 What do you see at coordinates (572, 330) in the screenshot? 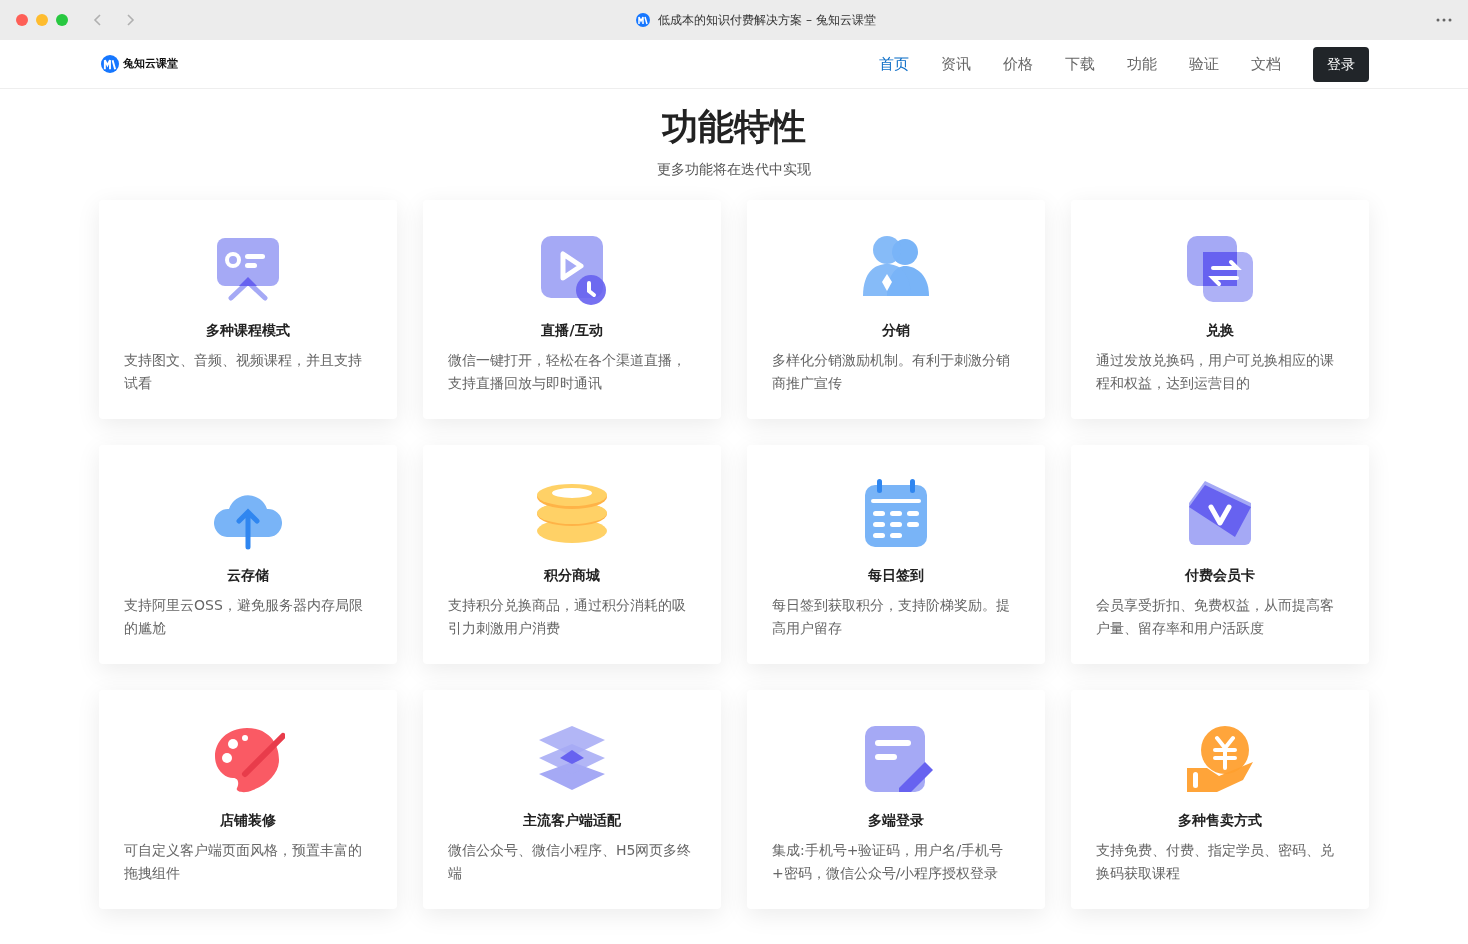
I see `feature-title: 直播/互动` at bounding box center [572, 330].